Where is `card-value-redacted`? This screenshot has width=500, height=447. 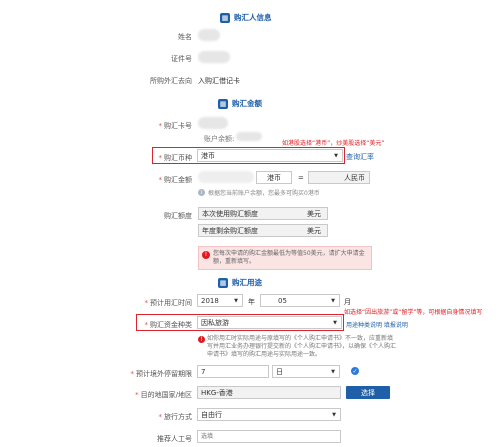 card-value-redacted is located at coordinates (213, 123).